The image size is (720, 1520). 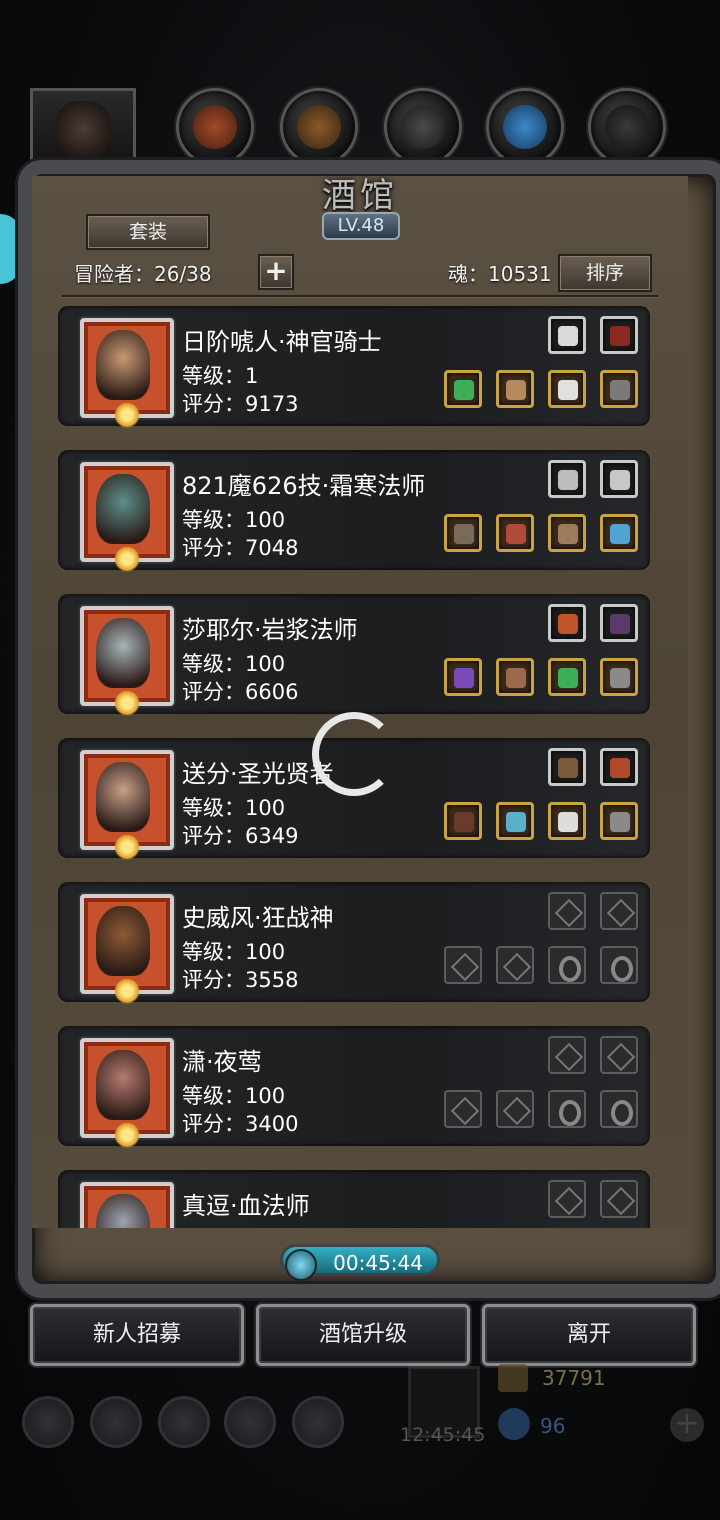 What do you see at coordinates (423, 127) in the screenshot?
I see `equip-slot-armor` at bounding box center [423, 127].